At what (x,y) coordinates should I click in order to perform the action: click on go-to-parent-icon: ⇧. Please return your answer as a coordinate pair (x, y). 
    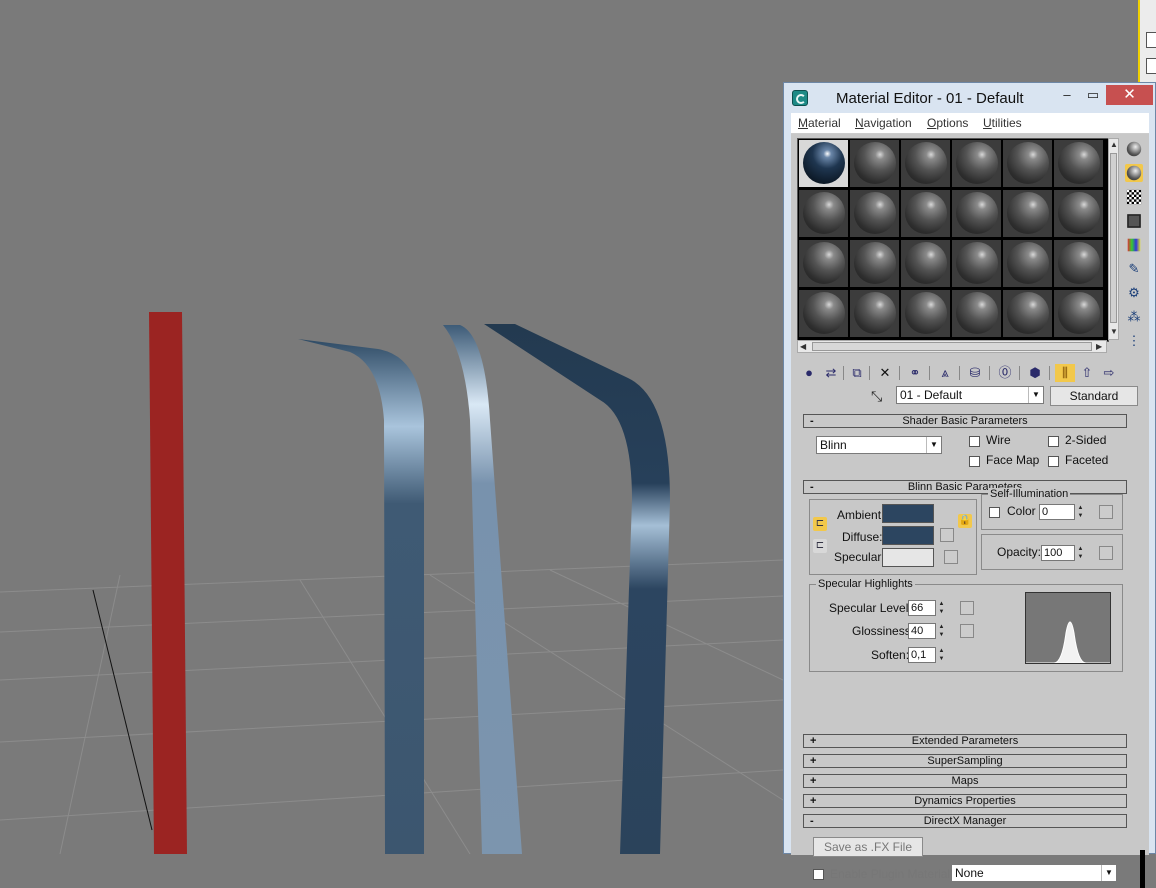
    Looking at the image, I should click on (1087, 373).